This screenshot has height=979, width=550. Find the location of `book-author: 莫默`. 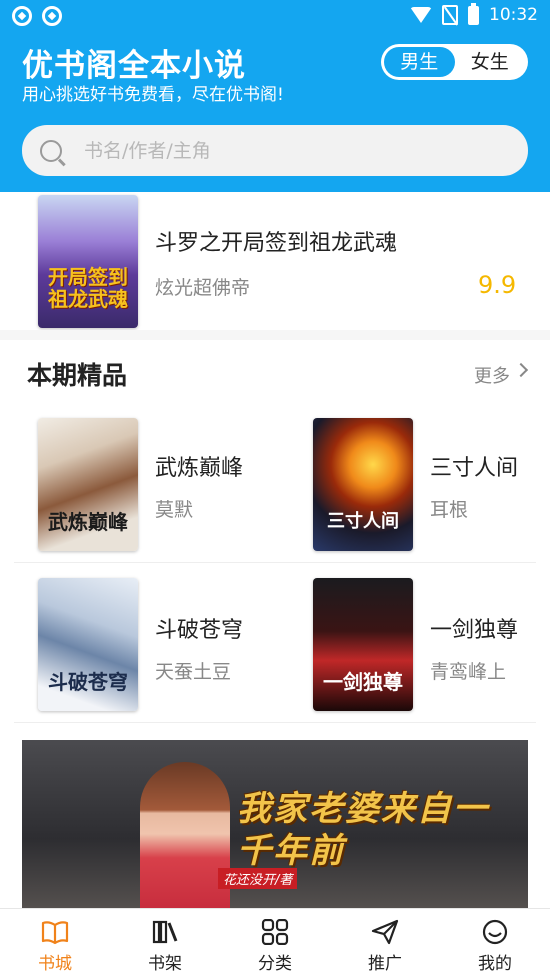

book-author: 莫默 is located at coordinates (174, 510).